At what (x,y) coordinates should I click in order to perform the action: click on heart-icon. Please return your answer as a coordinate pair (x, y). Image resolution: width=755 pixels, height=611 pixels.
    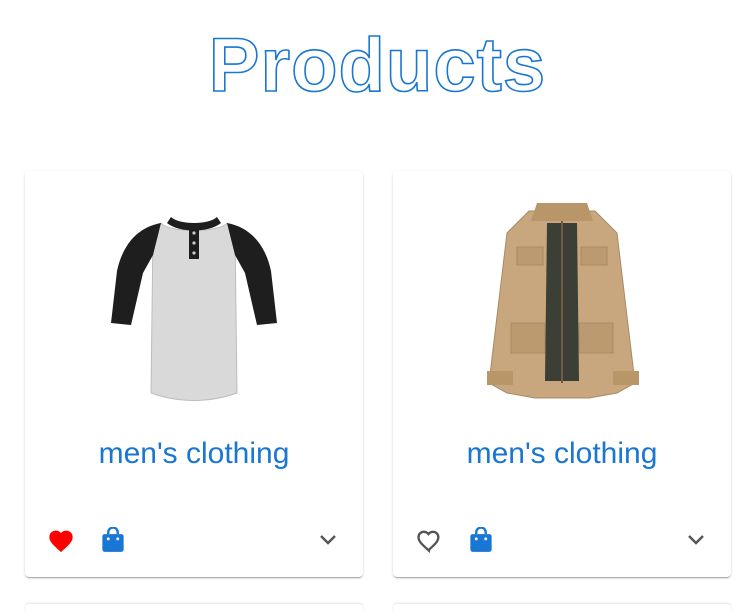
    Looking at the image, I should click on (61, 541).